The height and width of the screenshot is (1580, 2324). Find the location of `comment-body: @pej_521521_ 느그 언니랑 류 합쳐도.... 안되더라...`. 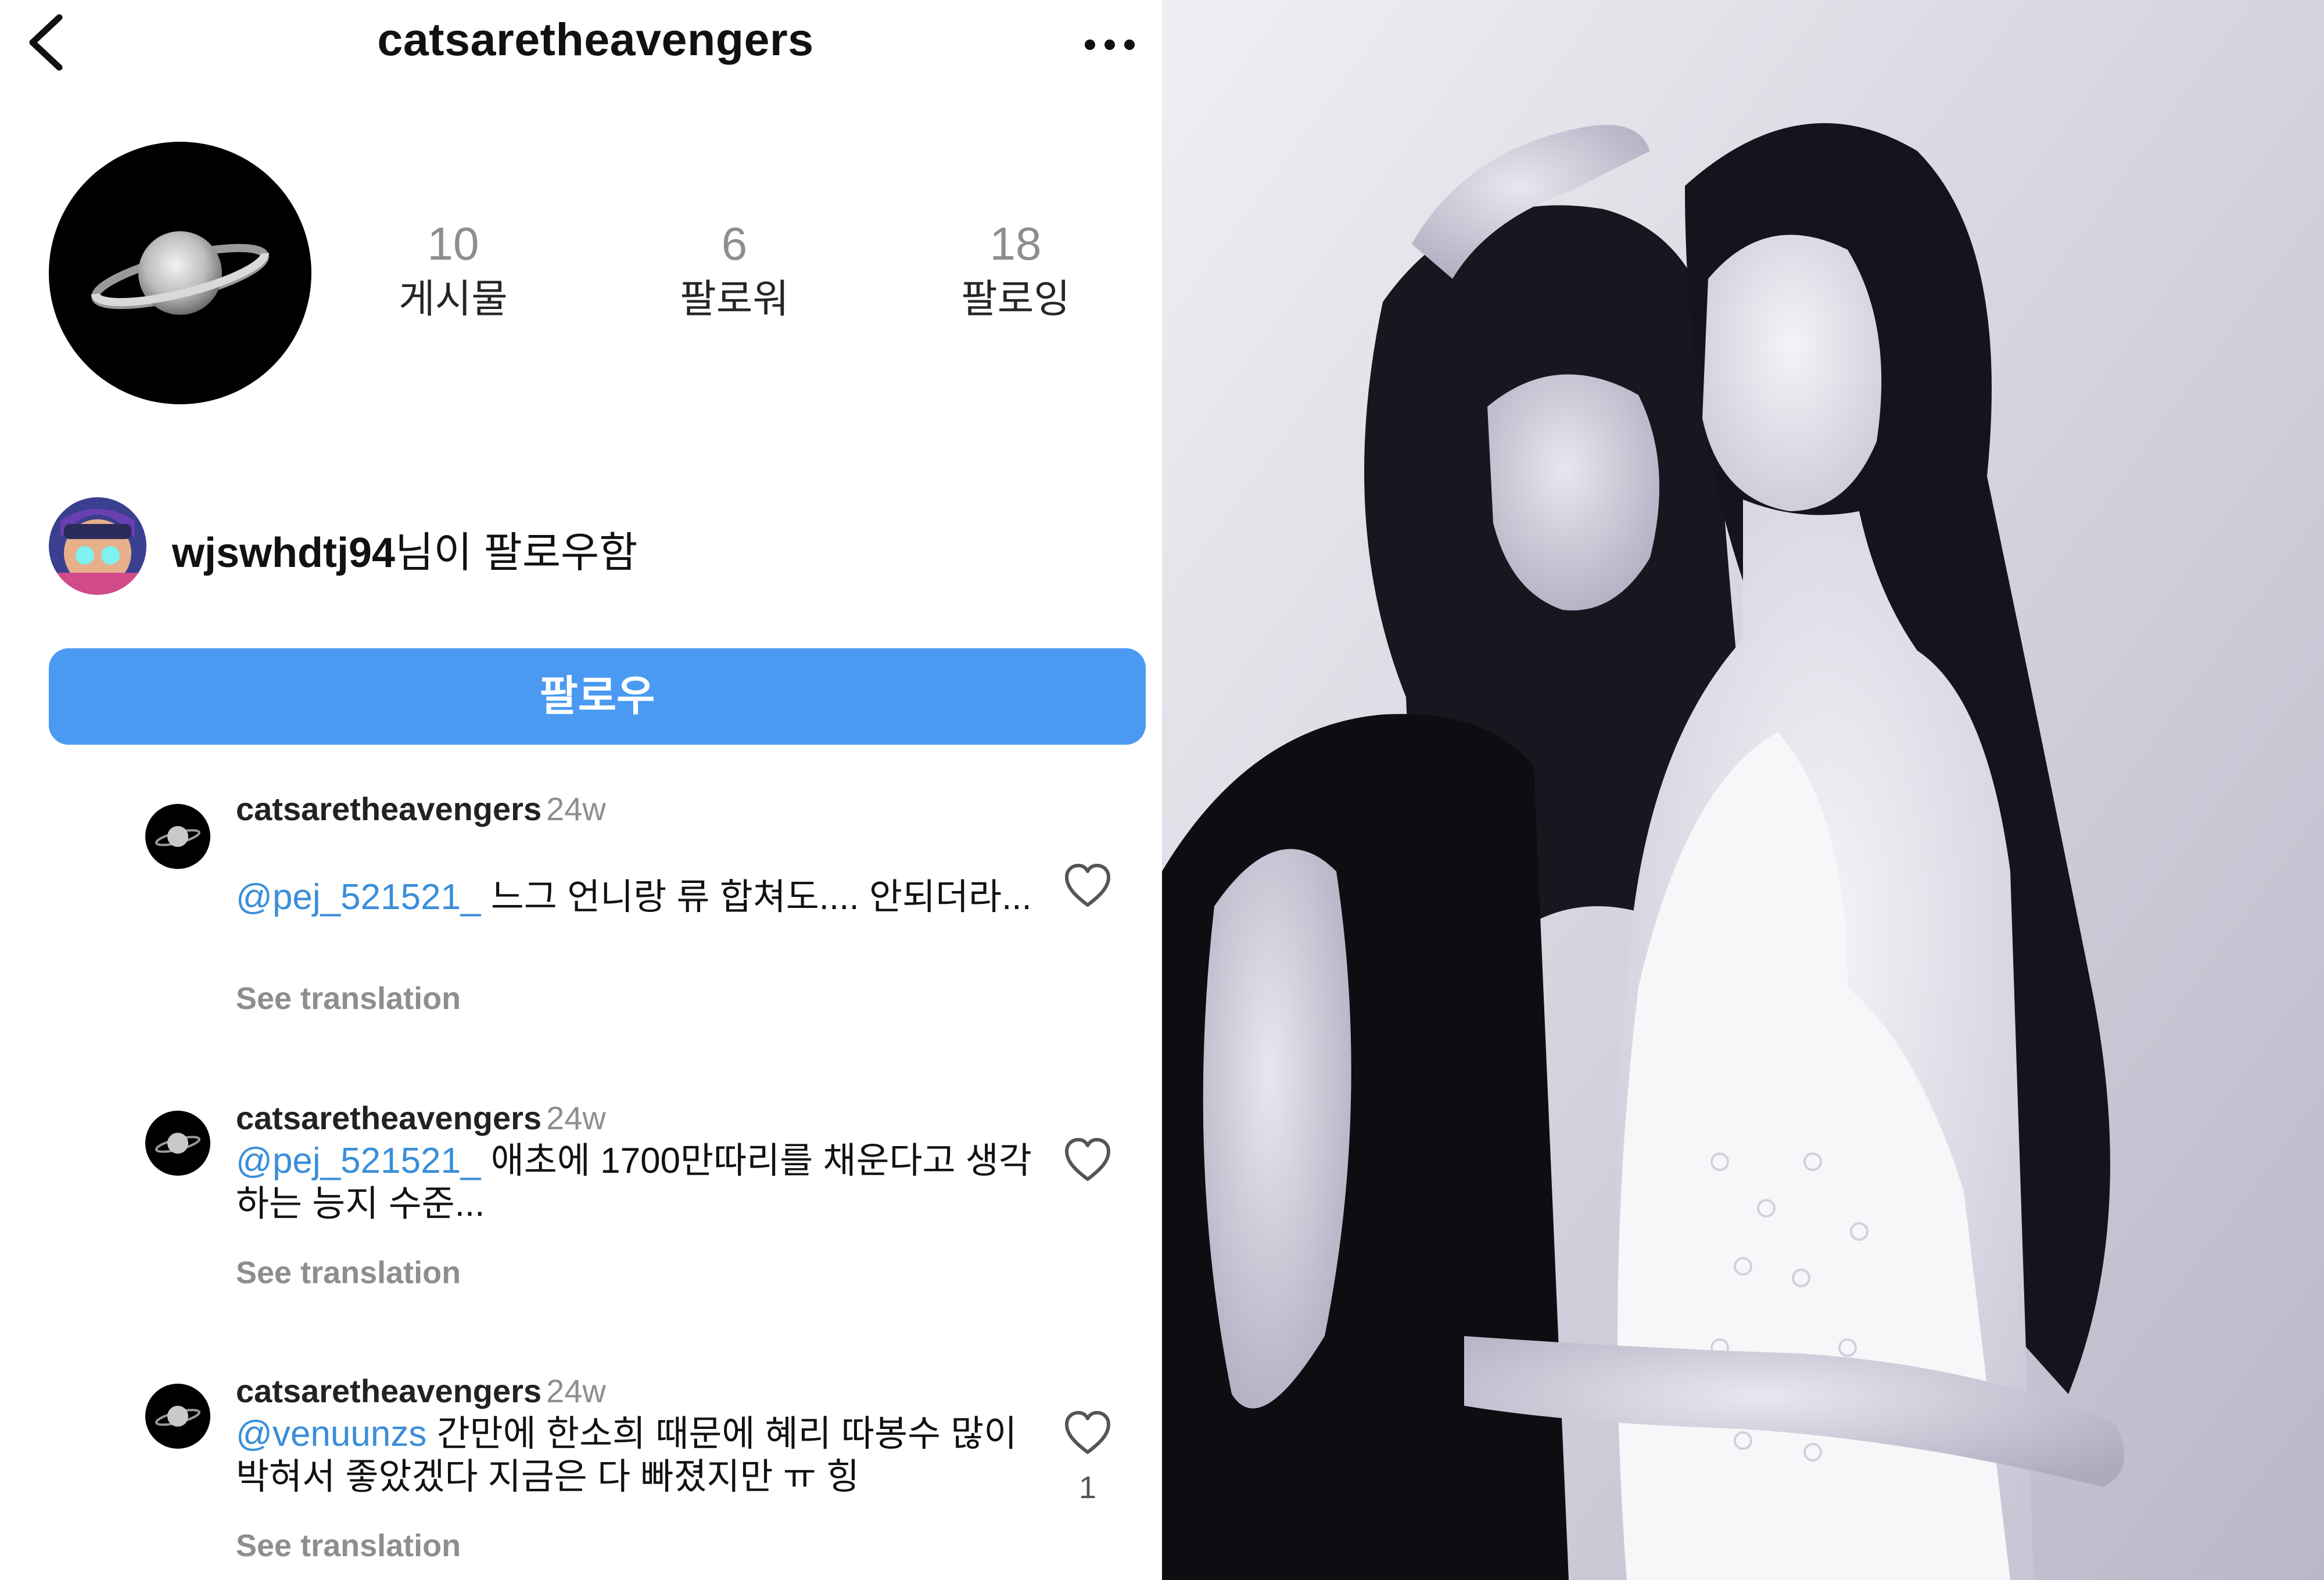

comment-body: @pej_521521_ 느그 언니랑 류 합쳐도.... 안되더라... is located at coordinates (637, 898).